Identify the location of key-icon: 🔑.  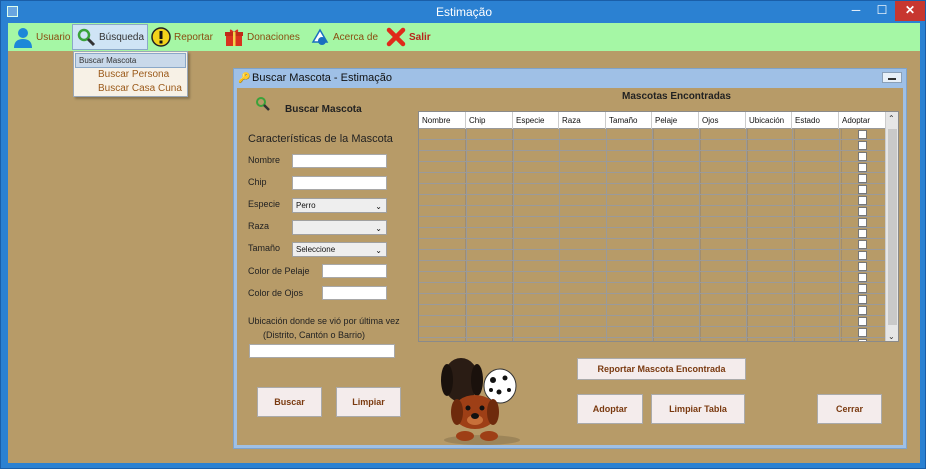
(244, 78).